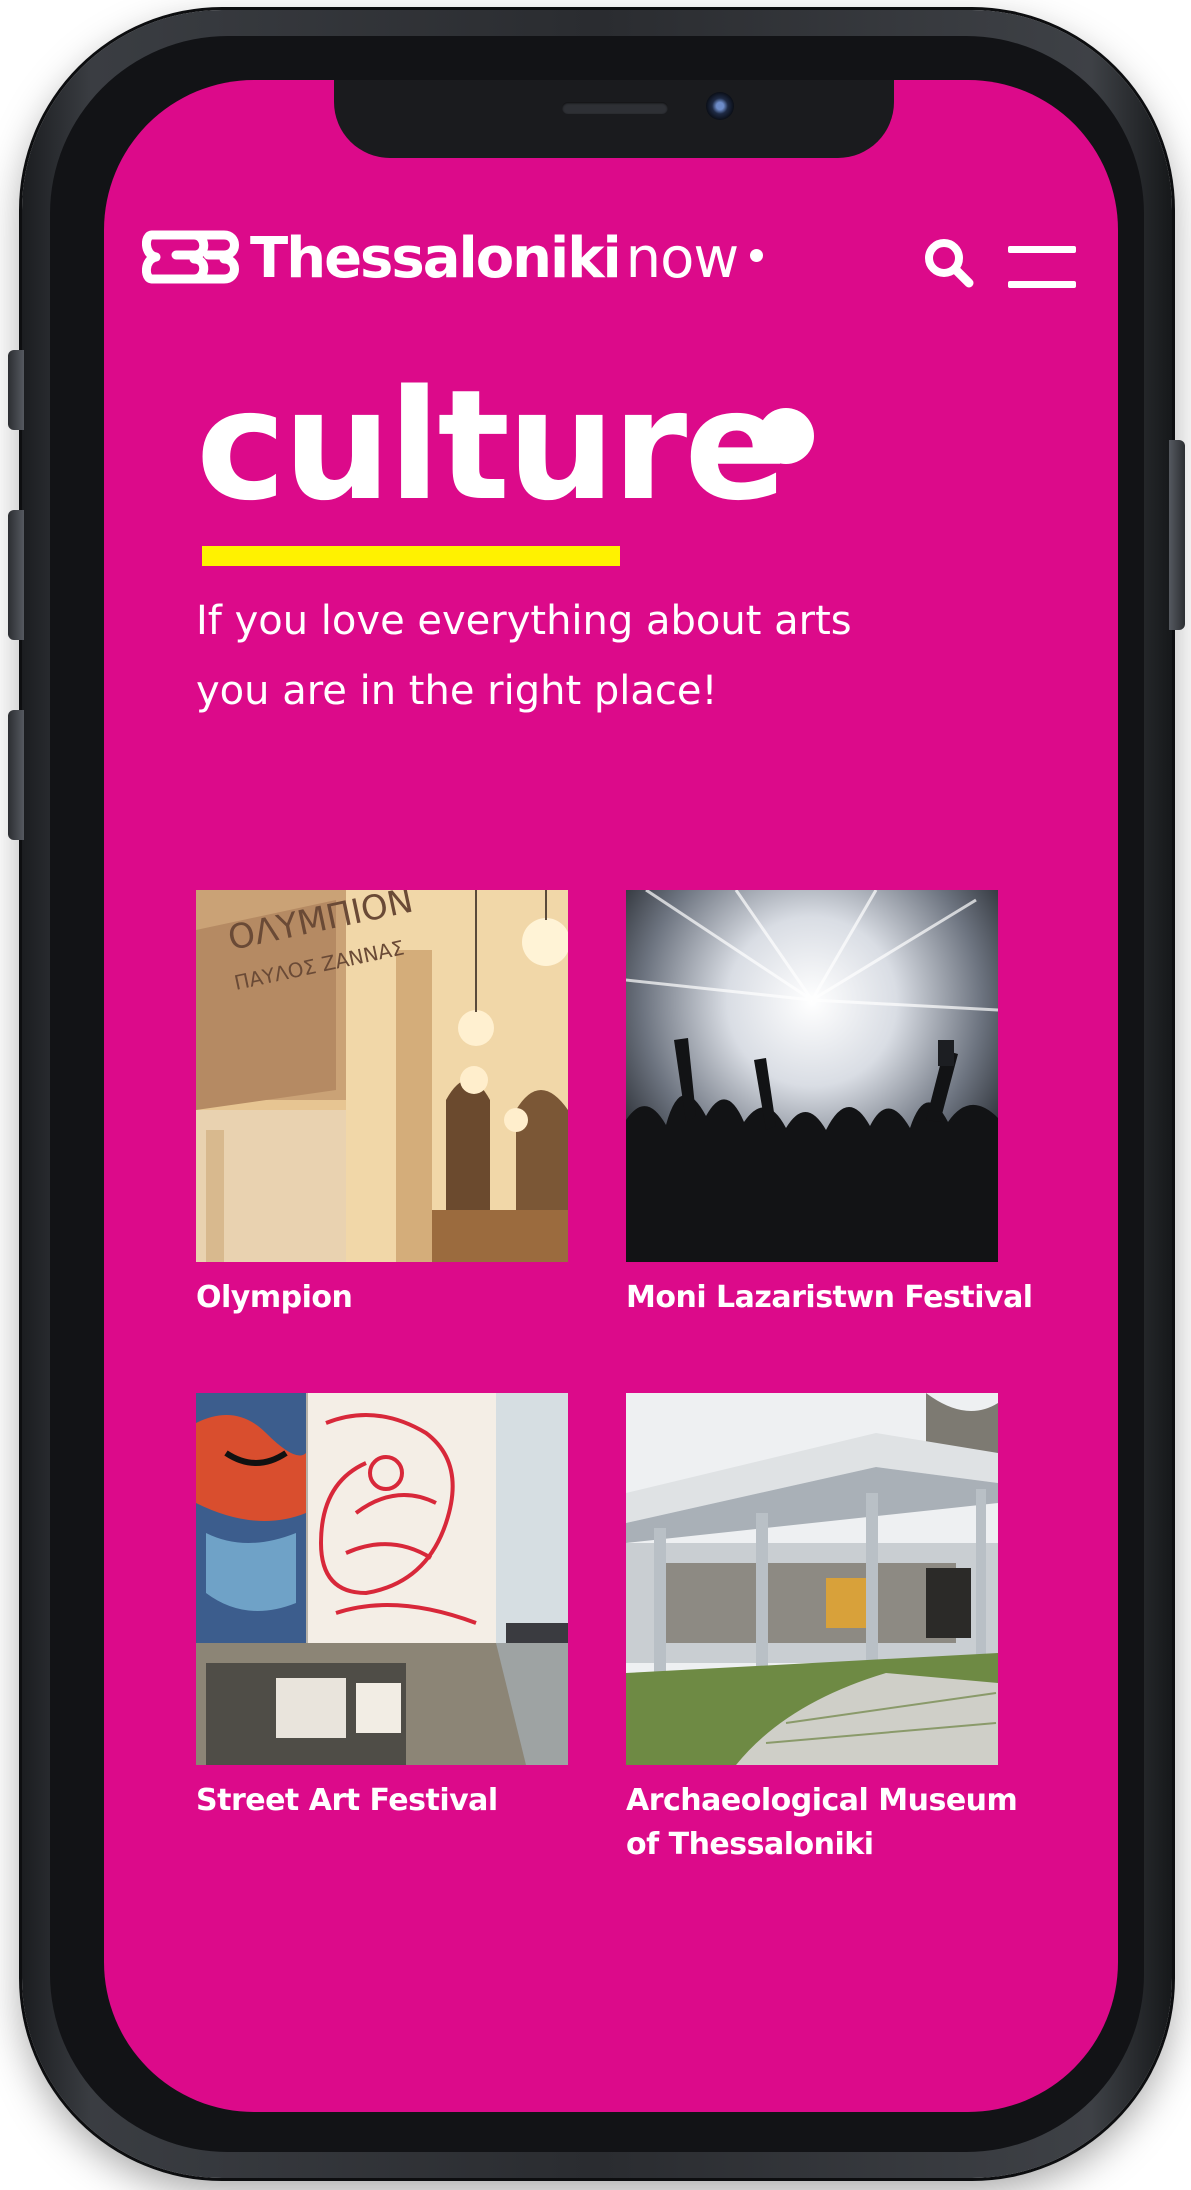 Image resolution: width=1191 pixels, height=2190 pixels. I want to click on brand-logo: Thessaloniki now, so click(453, 258).